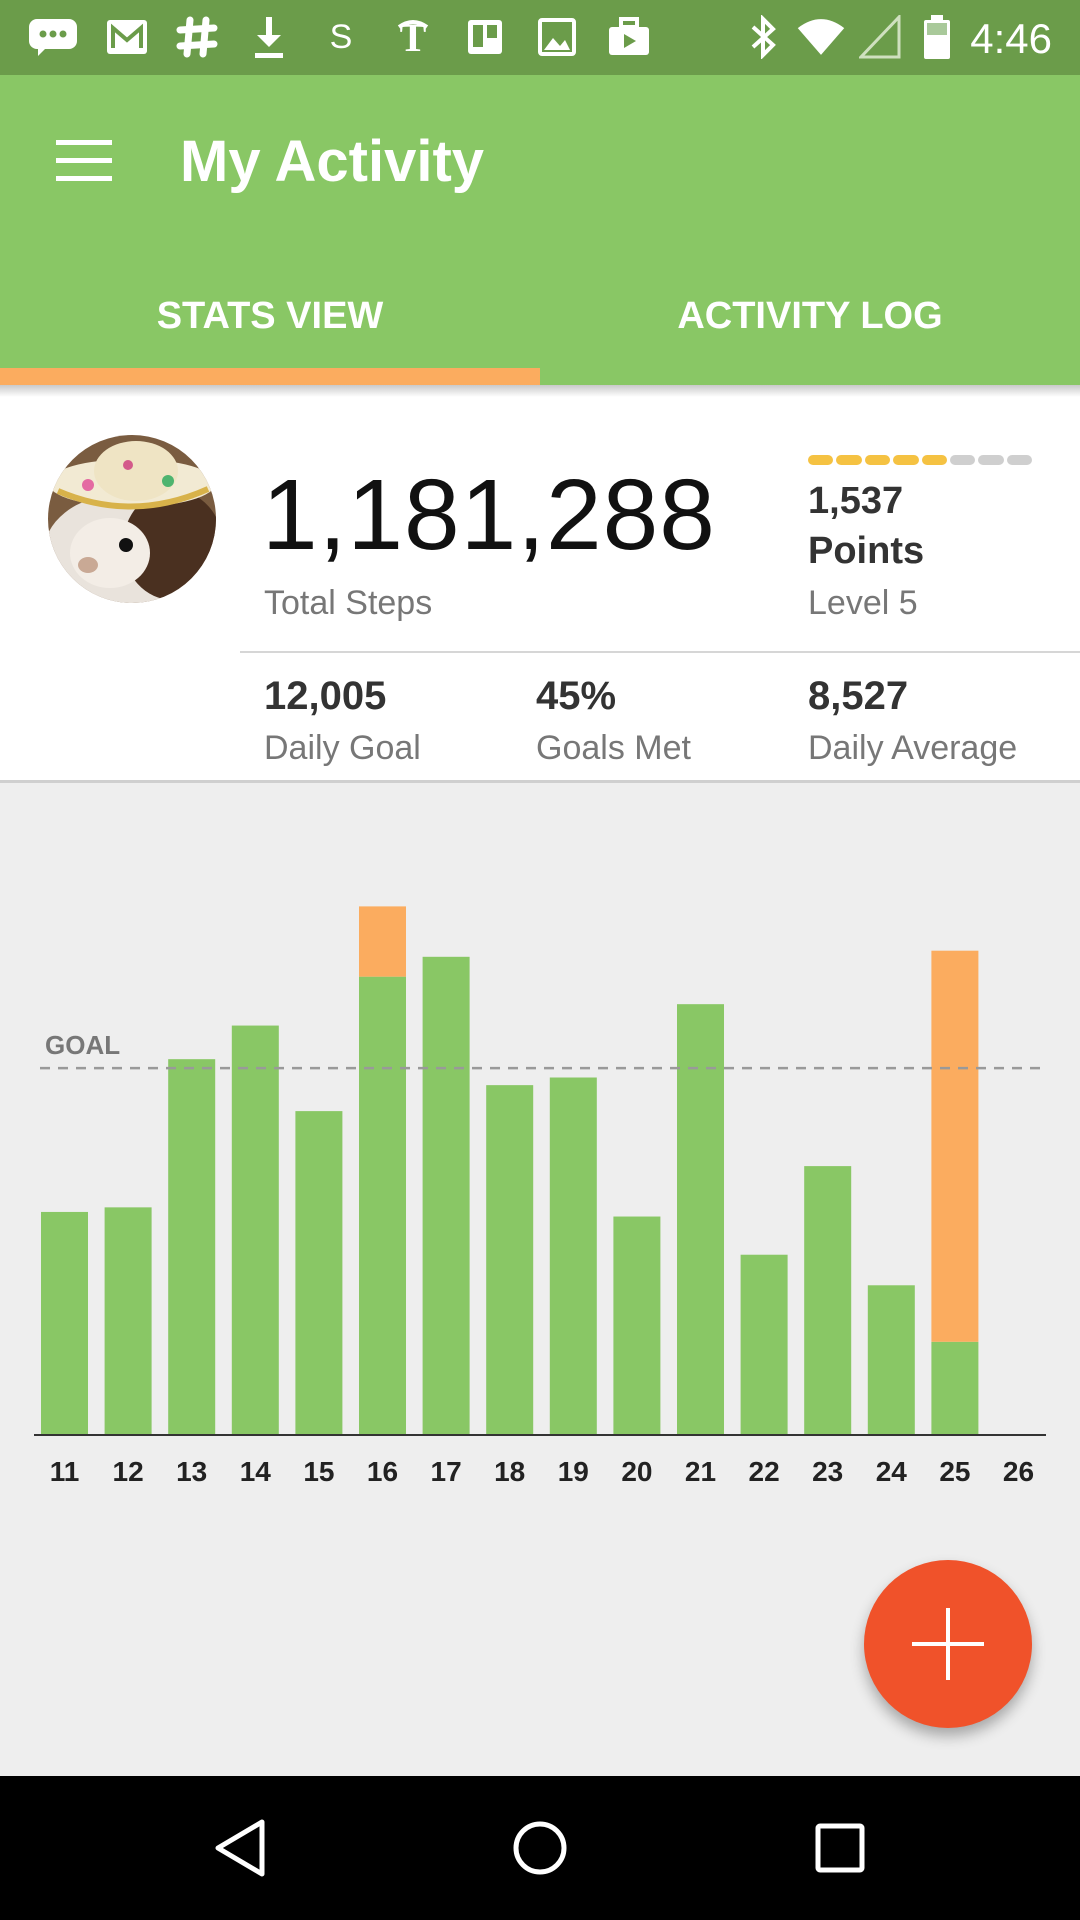 Image resolution: width=1080 pixels, height=1920 pixels. What do you see at coordinates (954, 1471) in the screenshot?
I see `x-tick-label: 25` at bounding box center [954, 1471].